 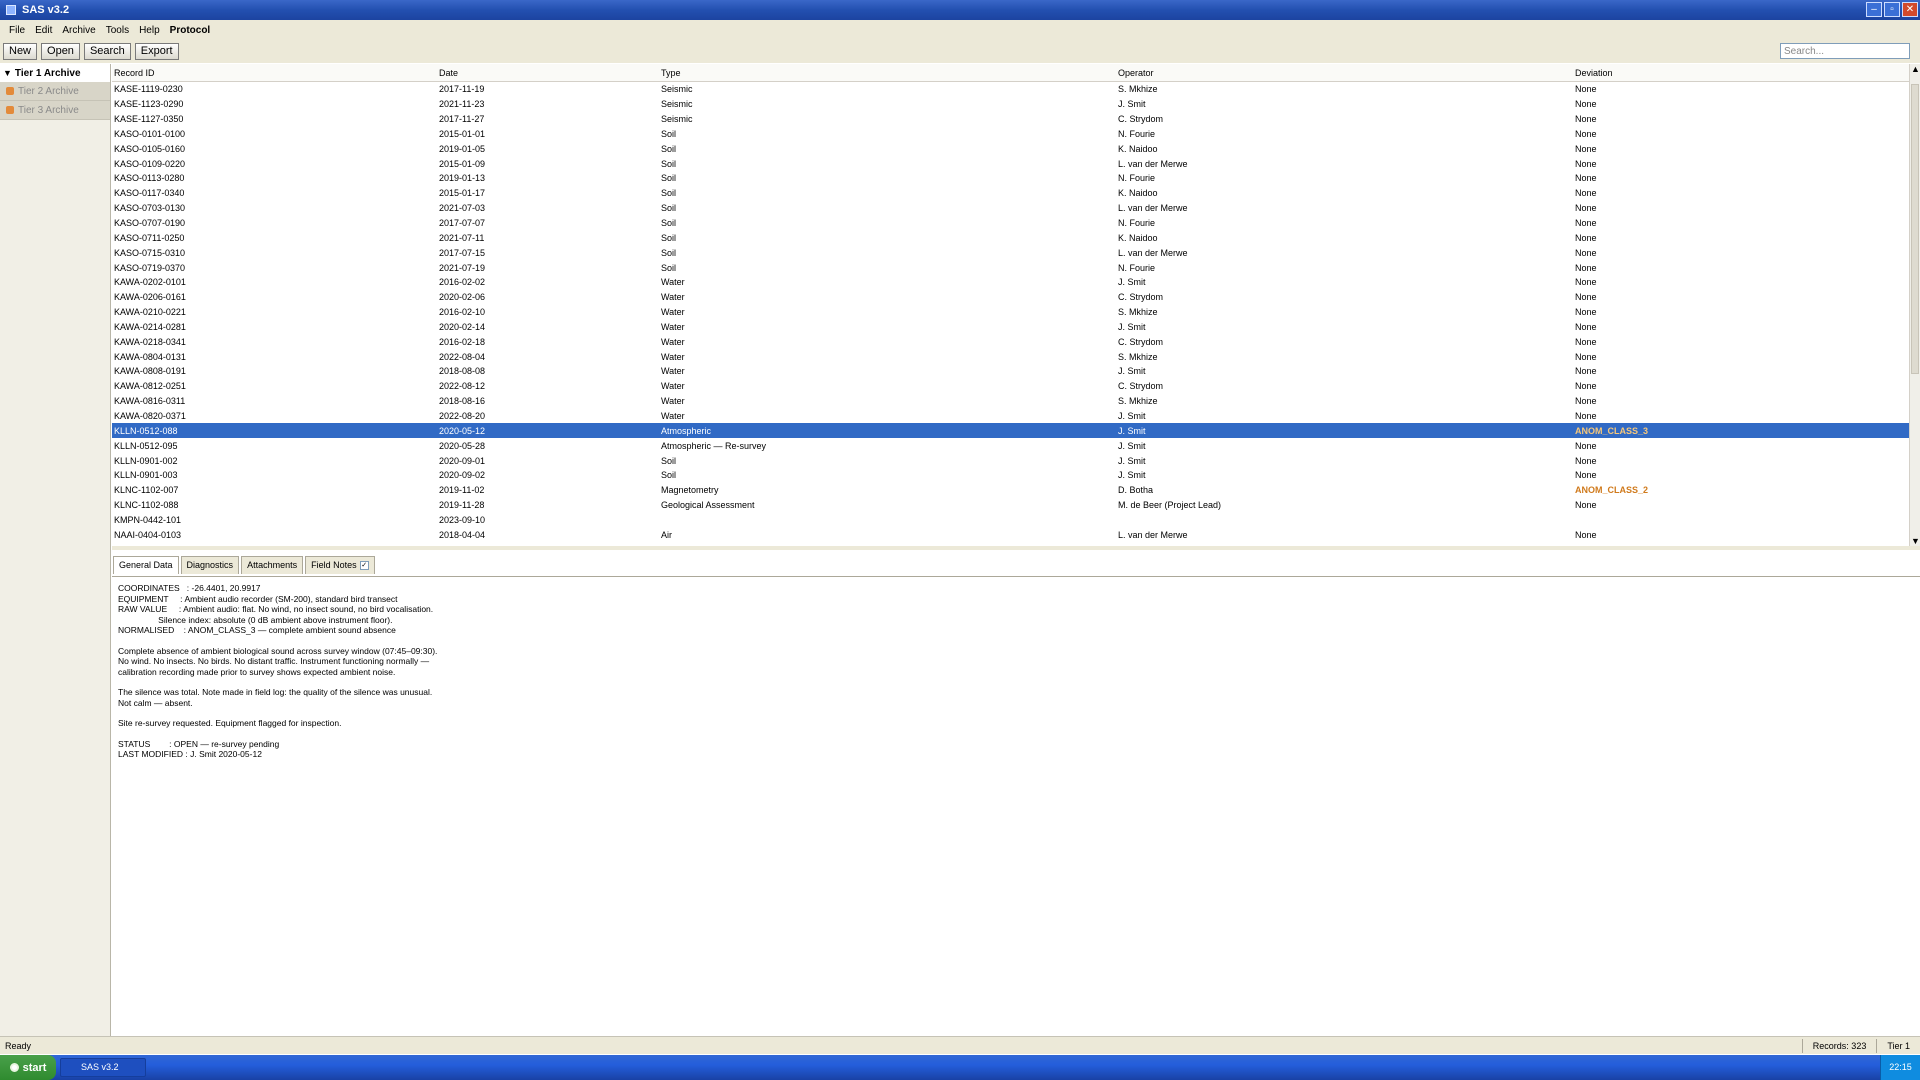 I want to click on pane-splitter, so click(x=1016, y=548).